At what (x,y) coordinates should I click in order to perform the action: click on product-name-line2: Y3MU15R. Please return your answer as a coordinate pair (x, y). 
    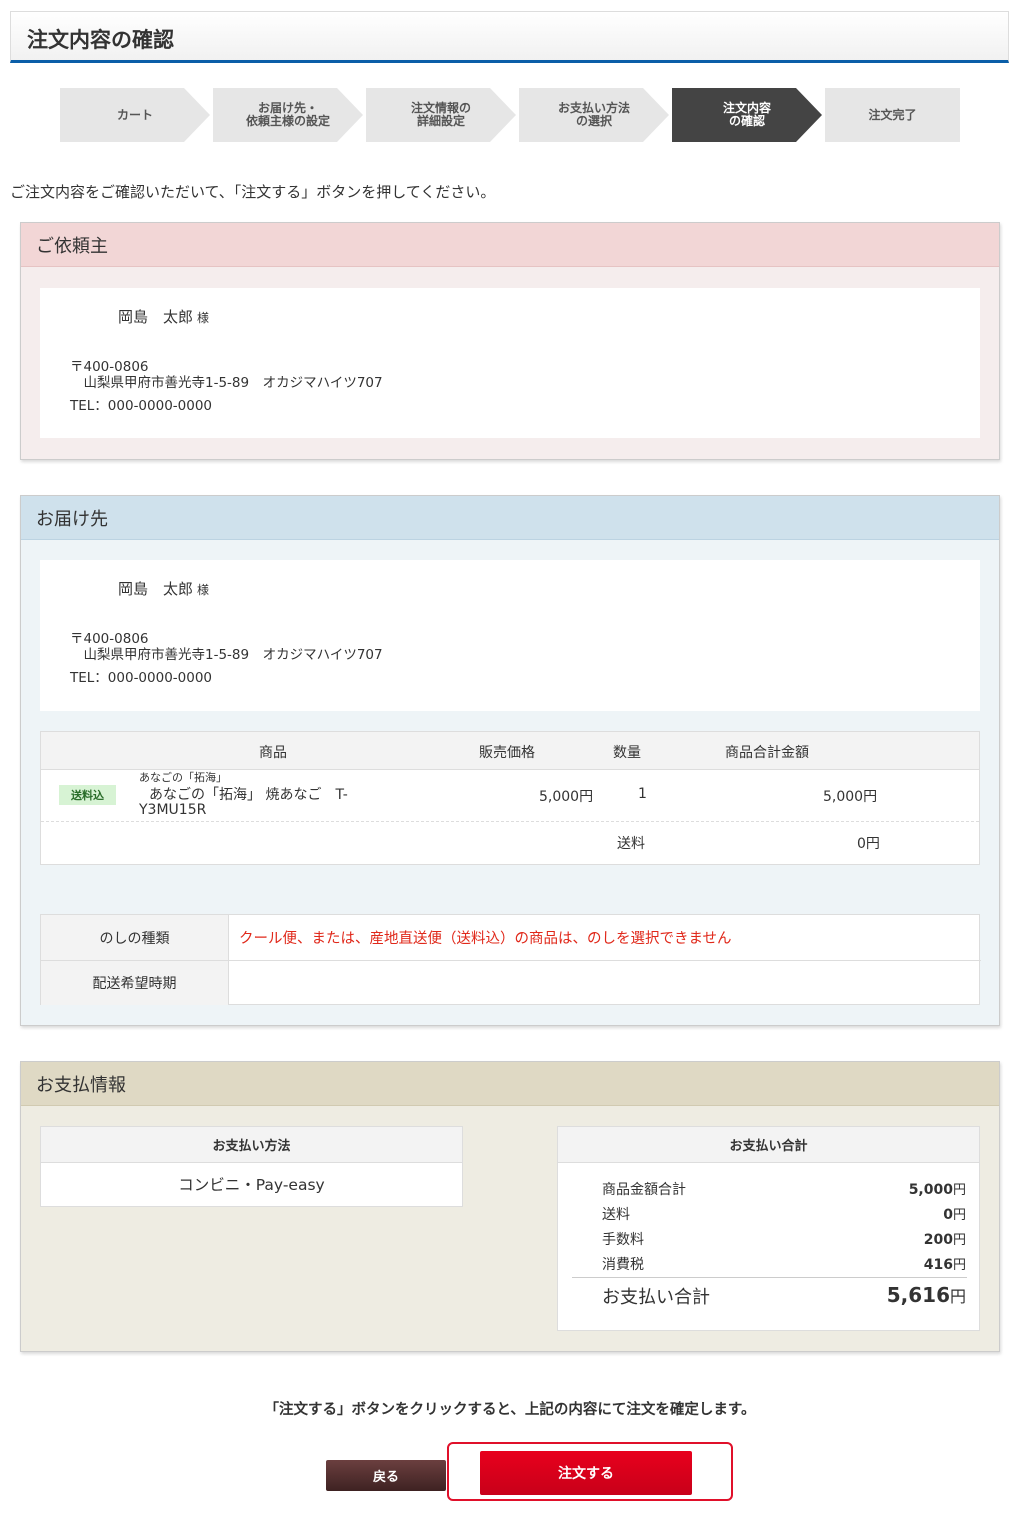
    Looking at the image, I should click on (173, 810).